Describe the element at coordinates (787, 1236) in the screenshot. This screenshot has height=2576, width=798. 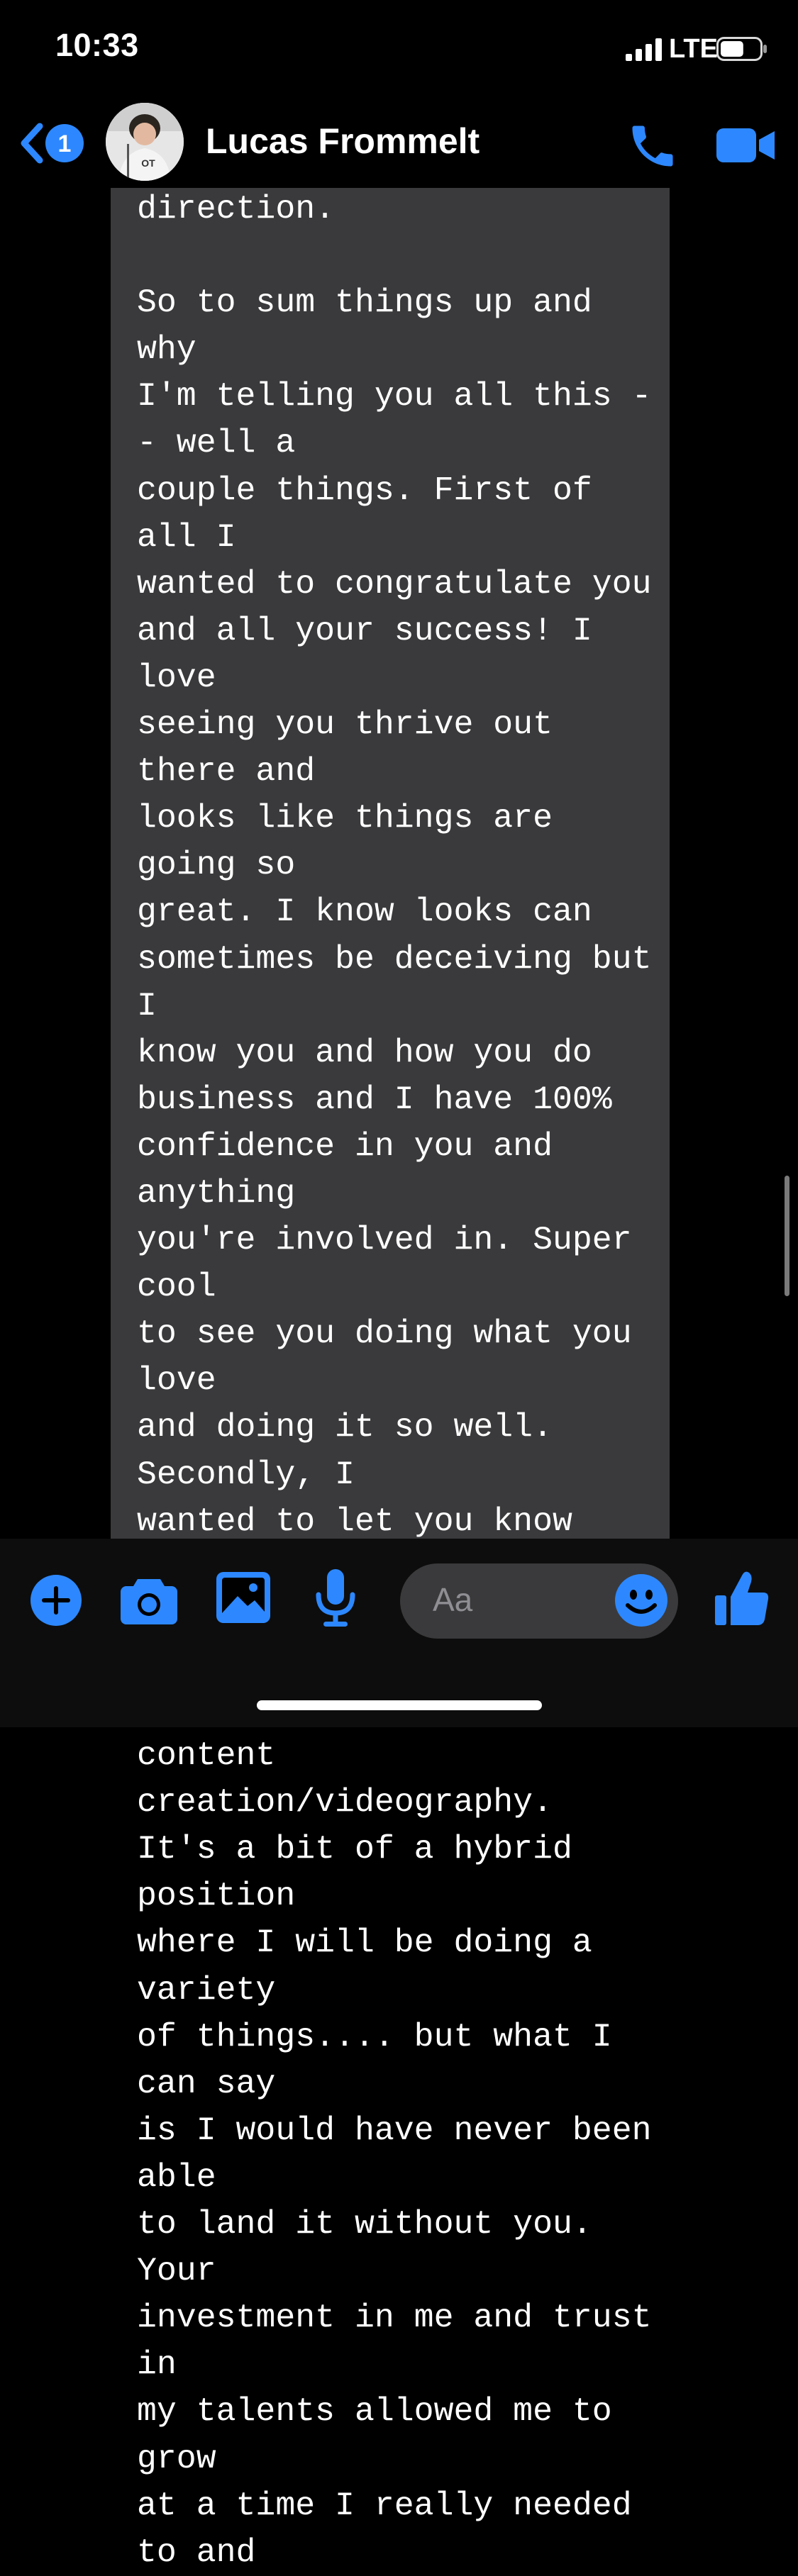
I see `scrollbar-thumb` at that location.